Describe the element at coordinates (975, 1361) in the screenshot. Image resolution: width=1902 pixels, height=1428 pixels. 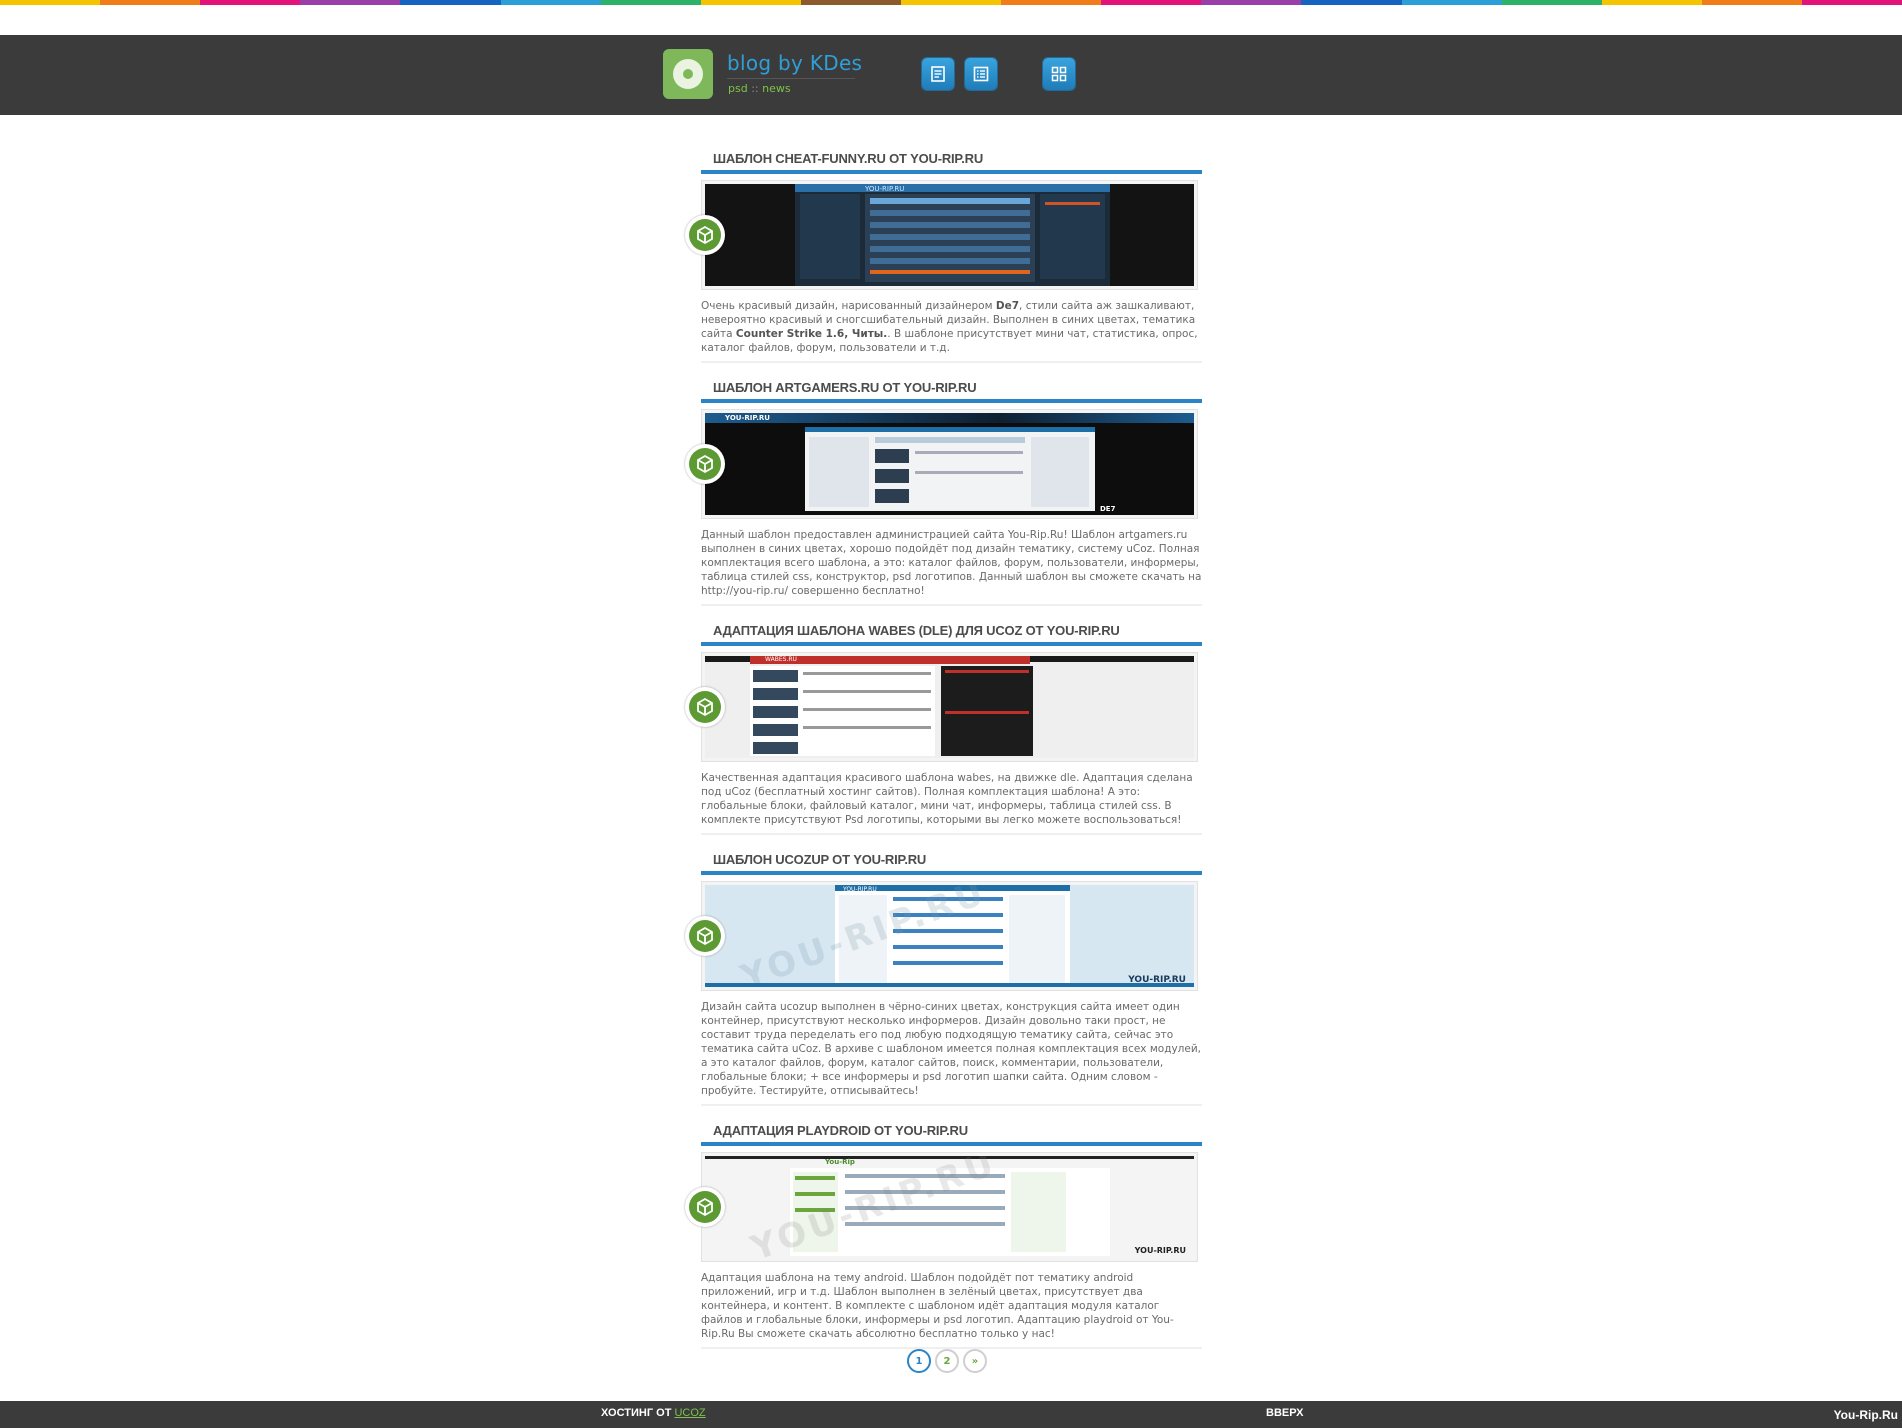
I see `next-page-button: »` at that location.